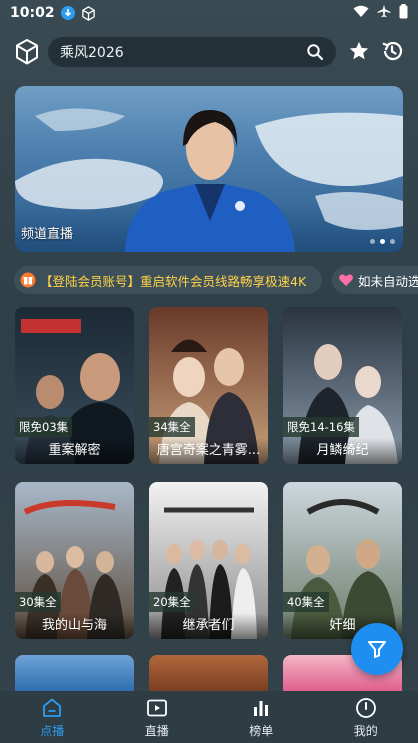  I want to click on notice-chip: 如未自动选, so click(375, 280).